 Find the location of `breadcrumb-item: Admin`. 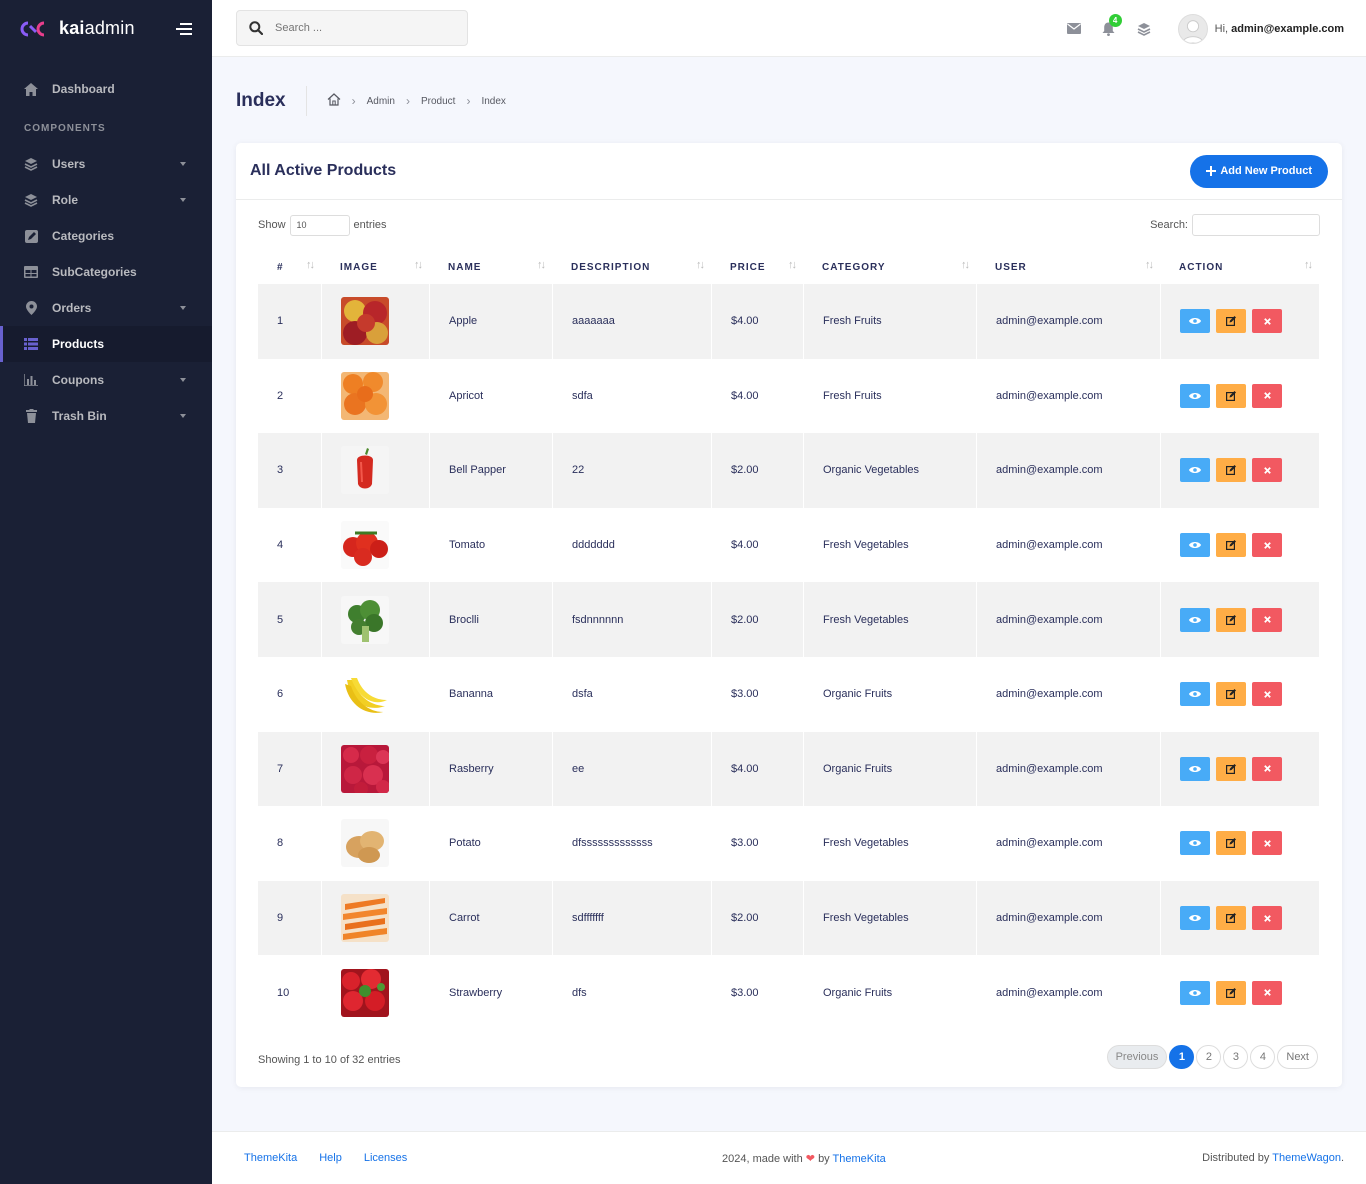

breadcrumb-item: Admin is located at coordinates (381, 101).